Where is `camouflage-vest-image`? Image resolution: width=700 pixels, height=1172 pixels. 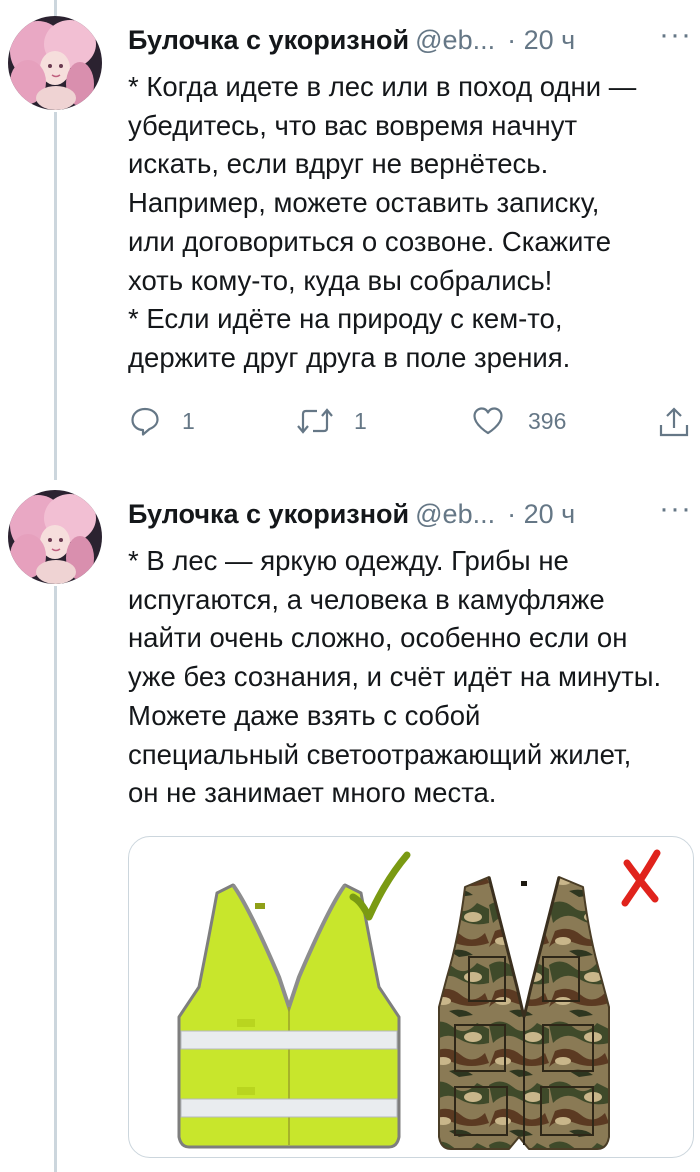 camouflage-vest-image is located at coordinates (524, 1013).